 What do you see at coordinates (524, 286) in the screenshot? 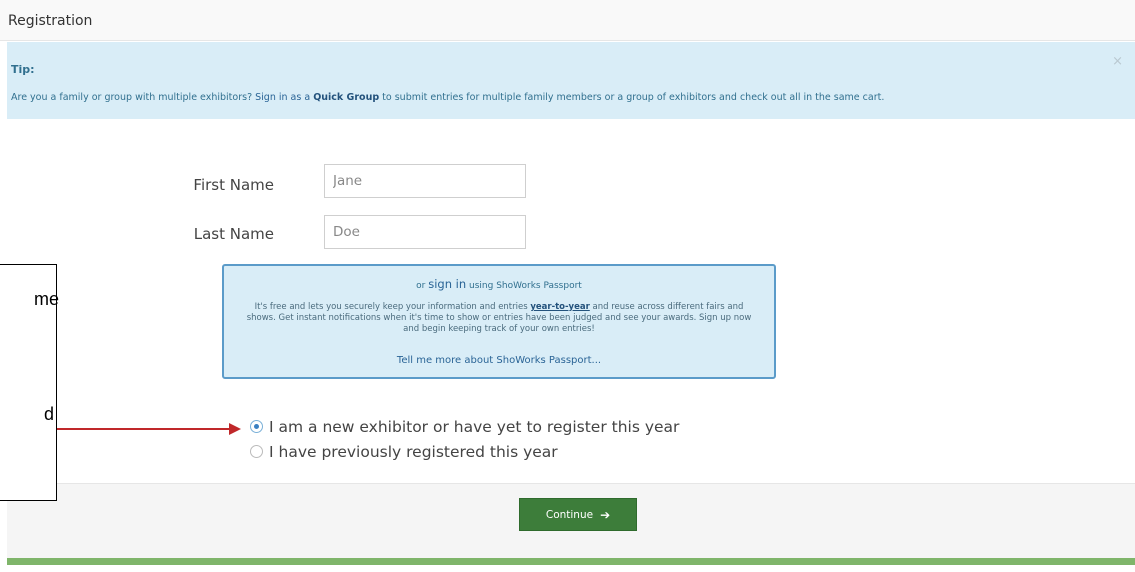
I see `passport-using-text: using ShoWorks Passport` at bounding box center [524, 286].